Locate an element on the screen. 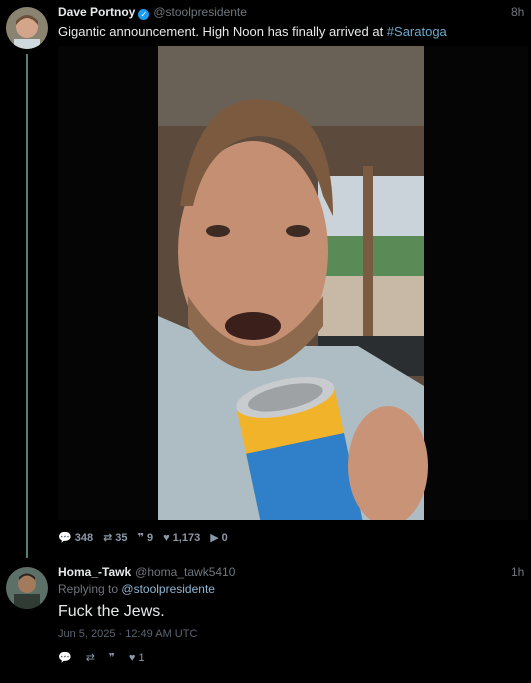 Image resolution: width=531 pixels, height=683 pixels. retweet-stat: ⇄ 35 is located at coordinates (115, 538).